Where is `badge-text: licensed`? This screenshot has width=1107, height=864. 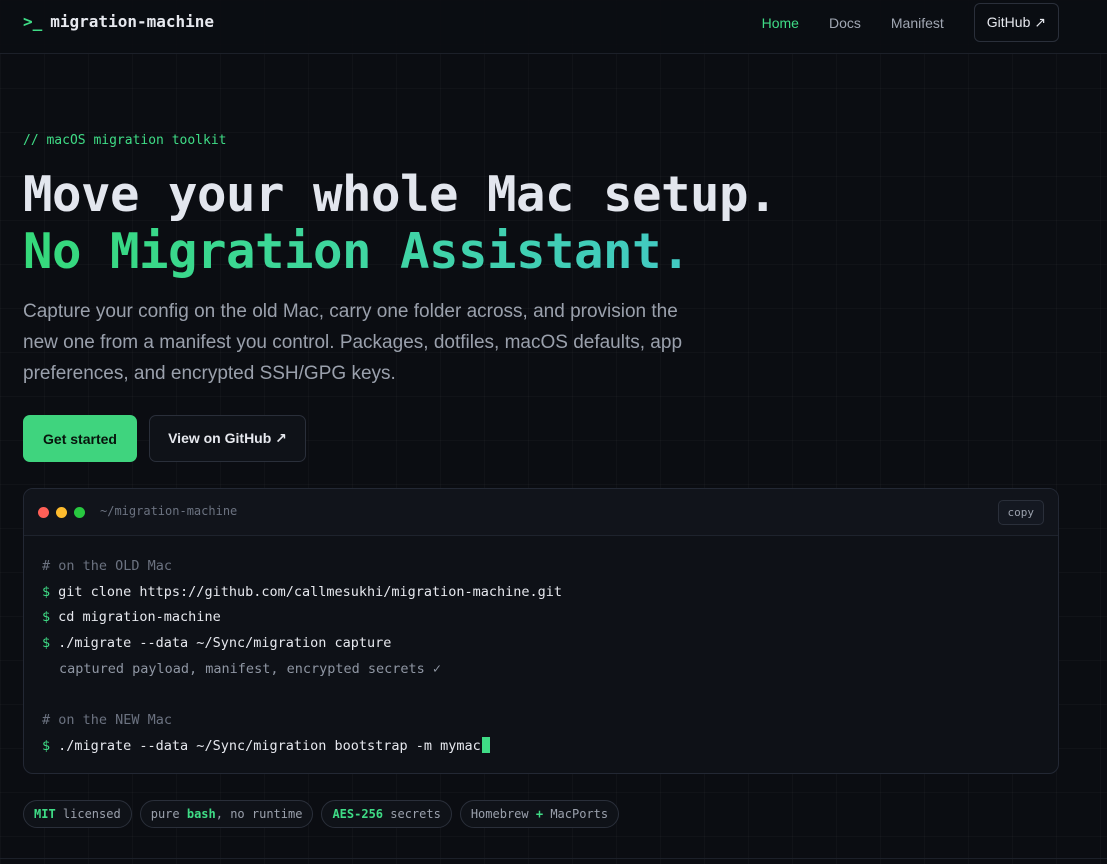 badge-text: licensed is located at coordinates (88, 814).